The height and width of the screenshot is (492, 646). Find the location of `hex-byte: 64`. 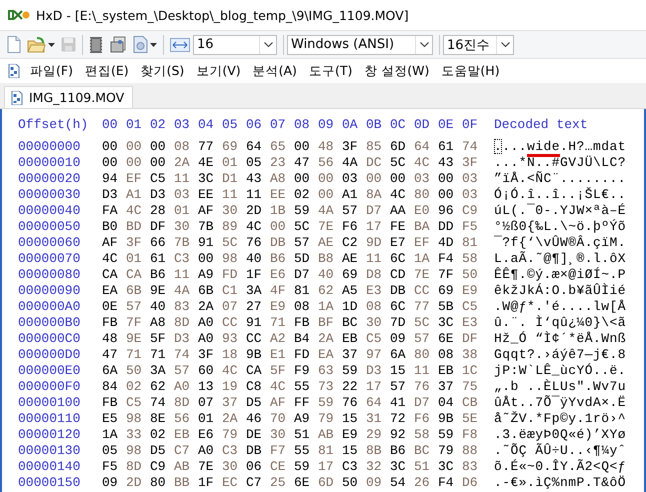

hex-byte: 64 is located at coordinates (426, 147).